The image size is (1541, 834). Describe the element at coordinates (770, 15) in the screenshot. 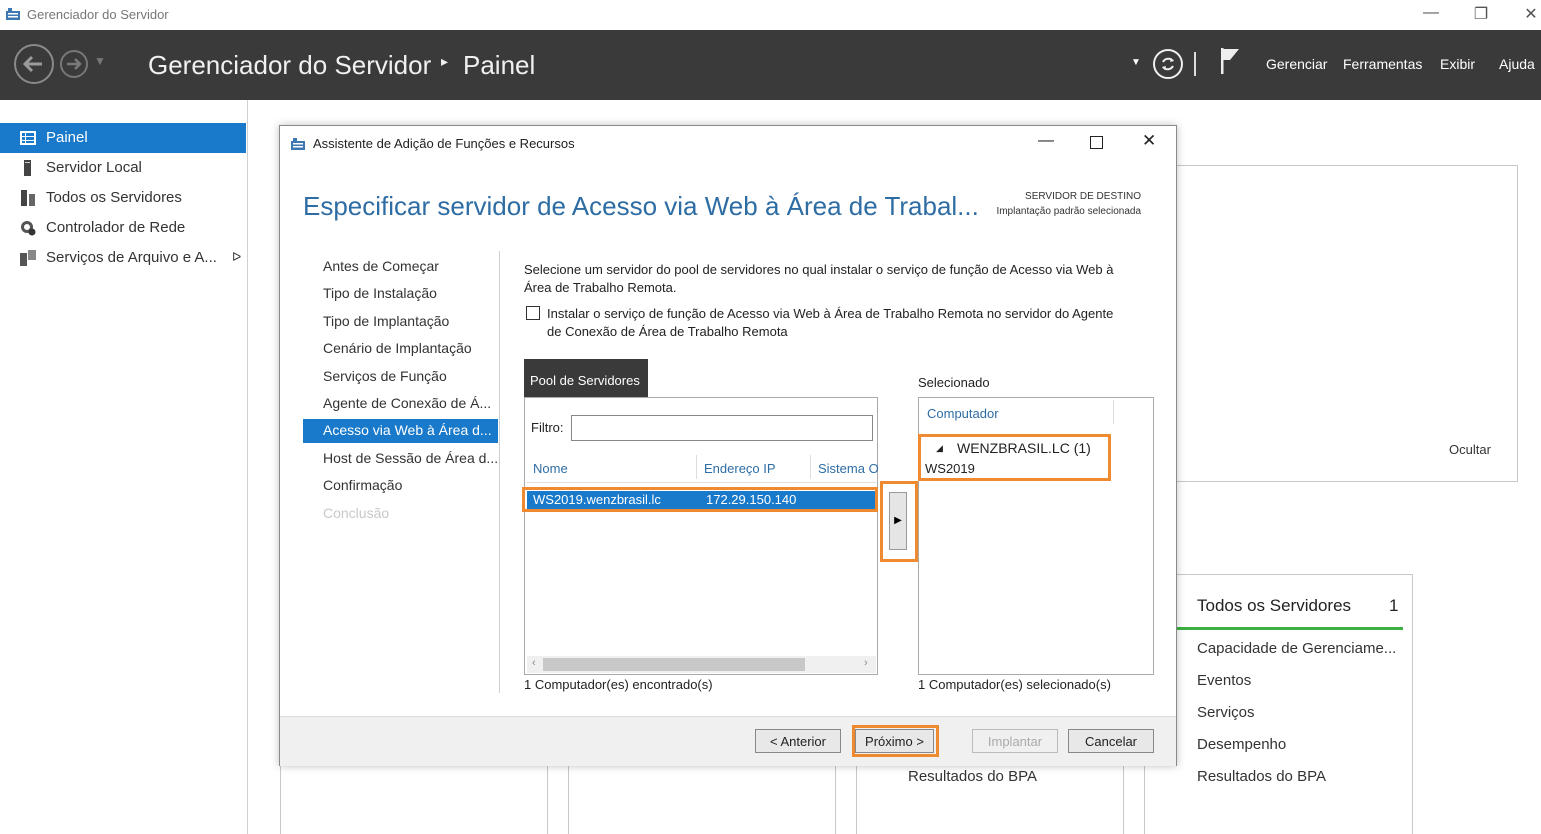

I see `window-titlebar: Gerenciador do Servidor — ❐ ✕` at that location.